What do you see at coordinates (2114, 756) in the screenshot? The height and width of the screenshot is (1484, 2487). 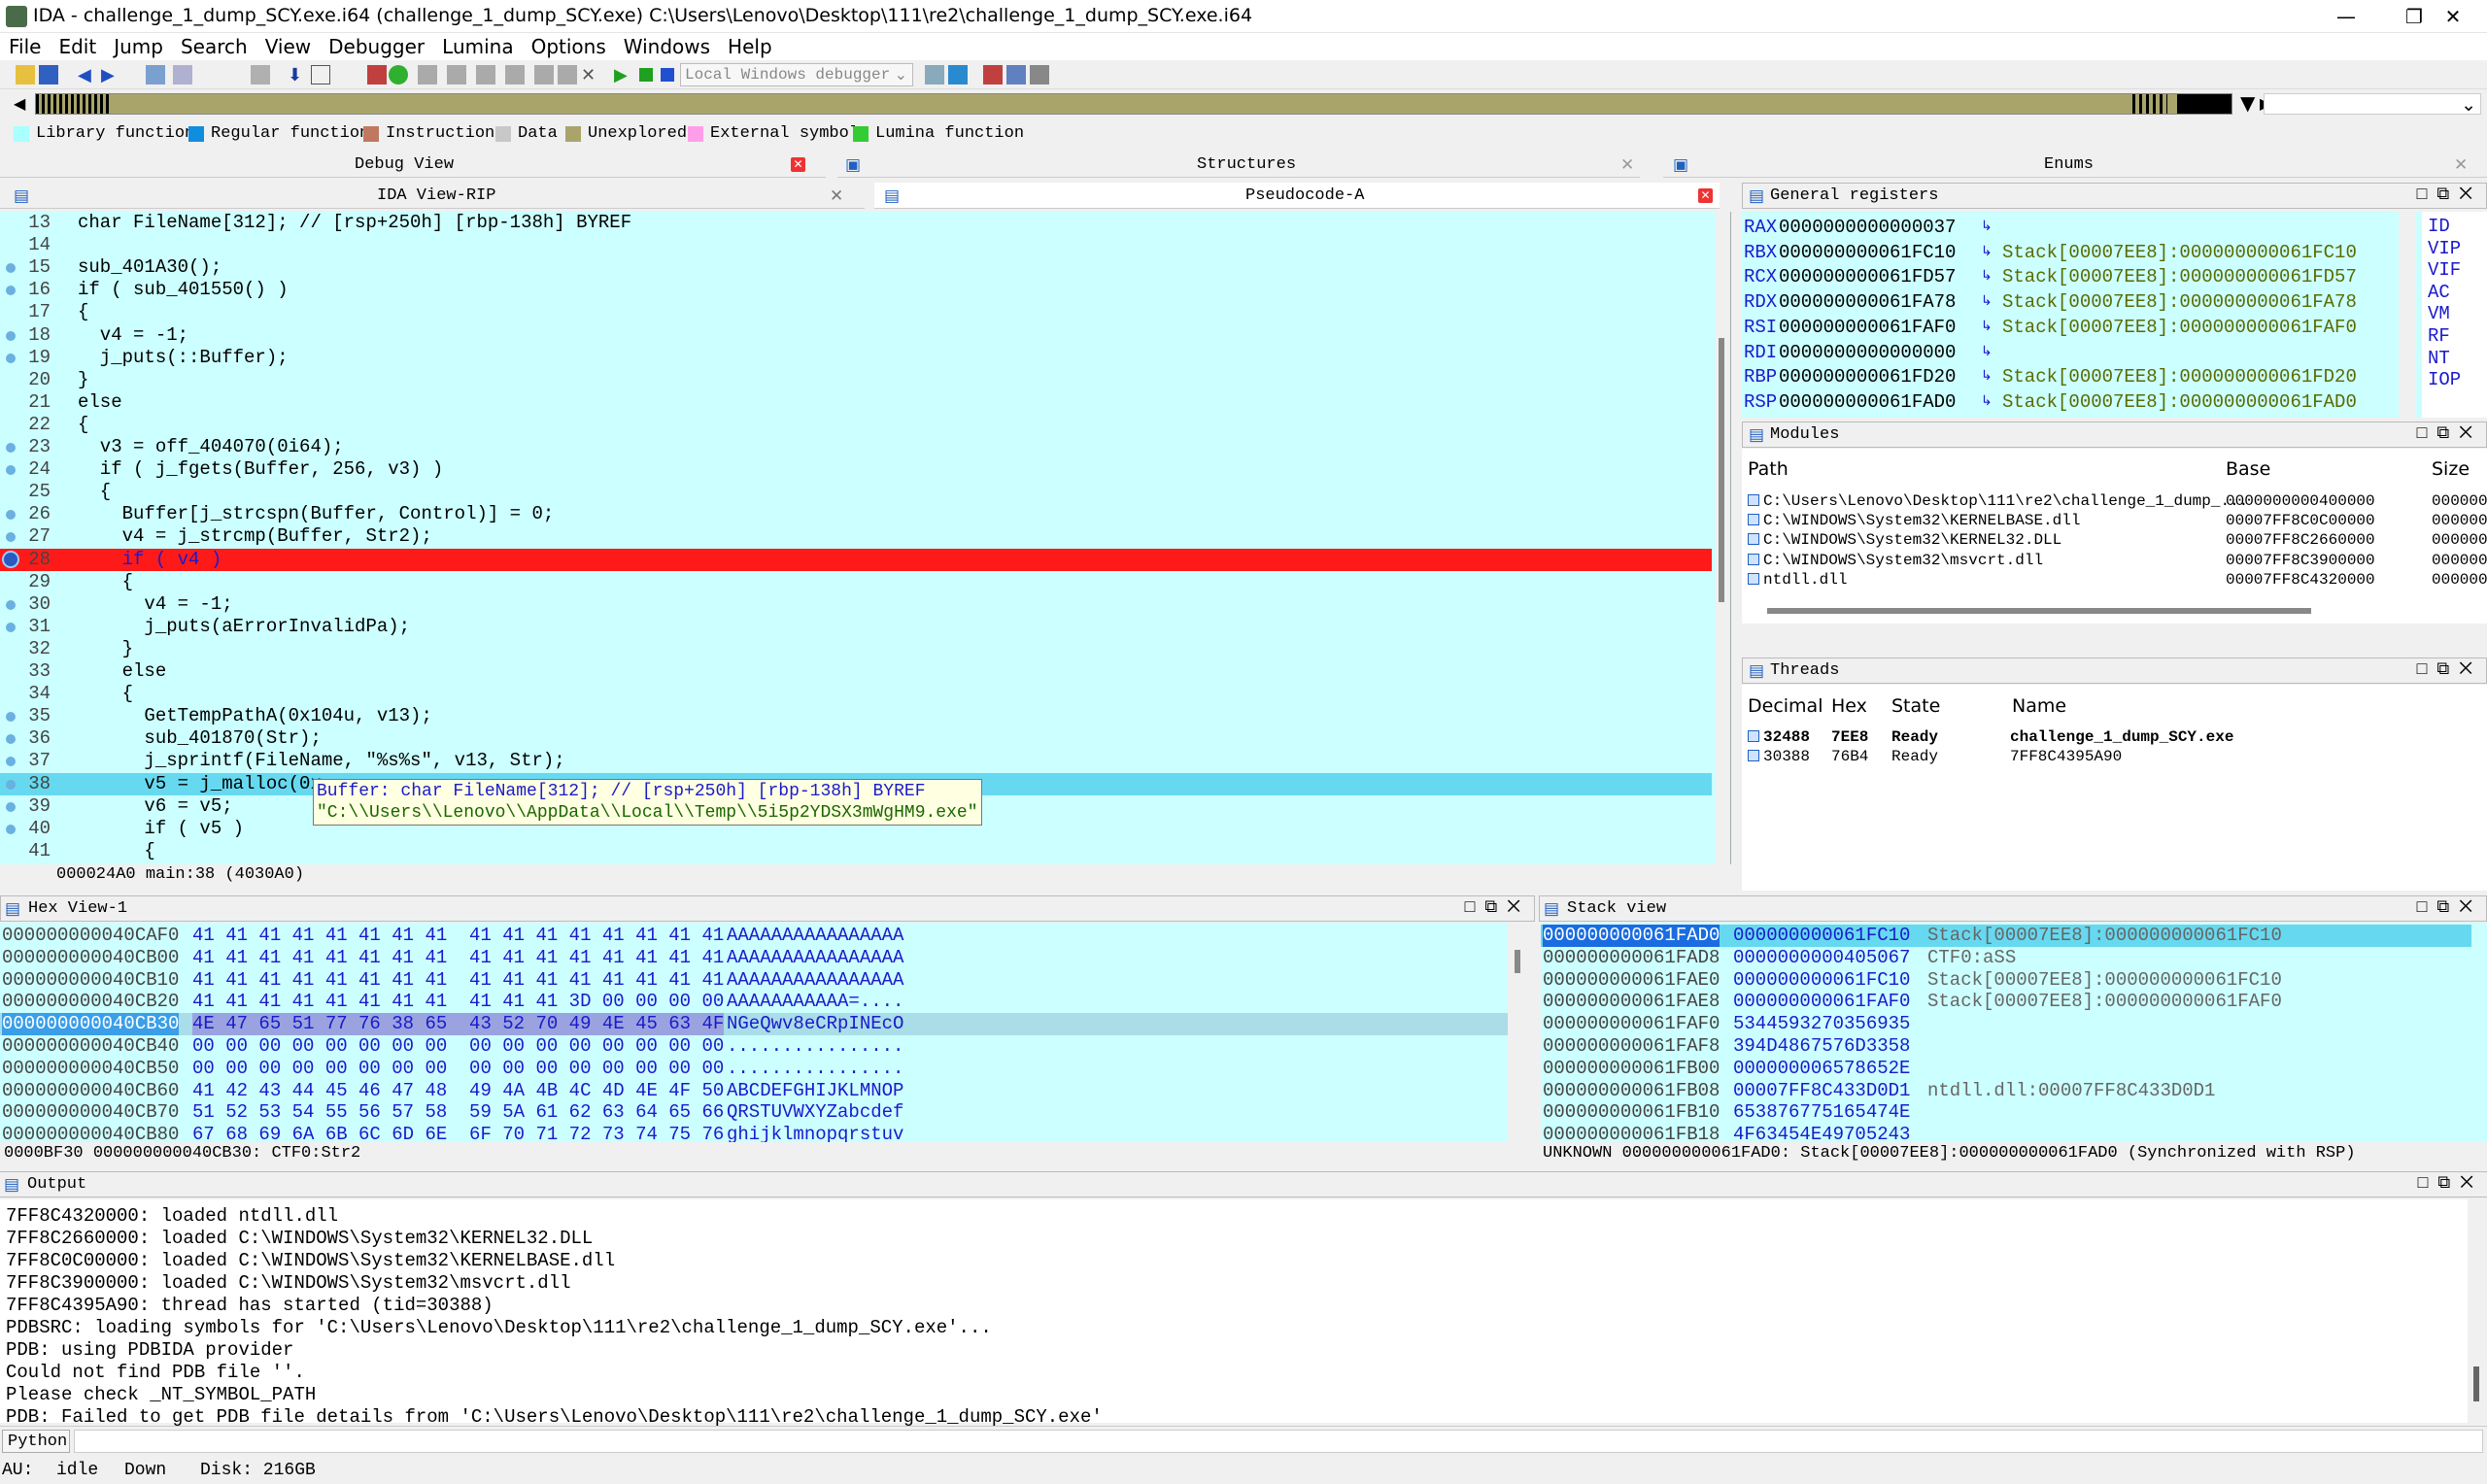 I see `thread-row: 30388 76B4 Ready 7FF8C4395A90` at bounding box center [2114, 756].